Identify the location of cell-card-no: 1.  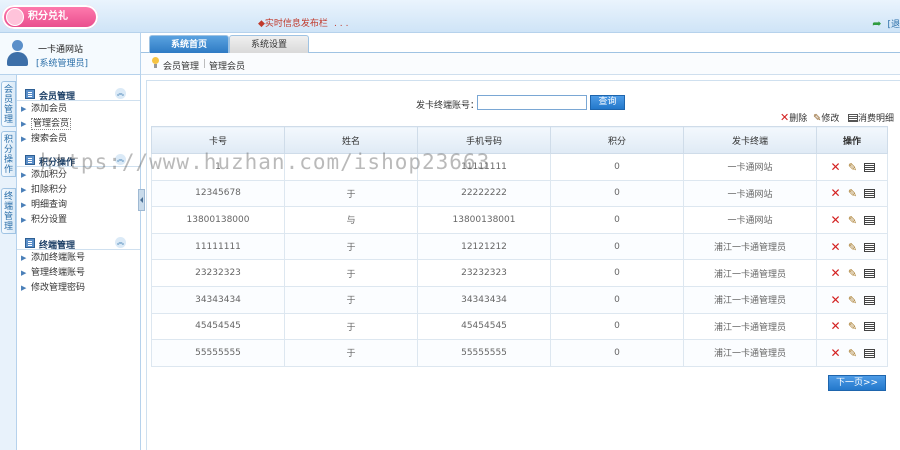
(218, 167).